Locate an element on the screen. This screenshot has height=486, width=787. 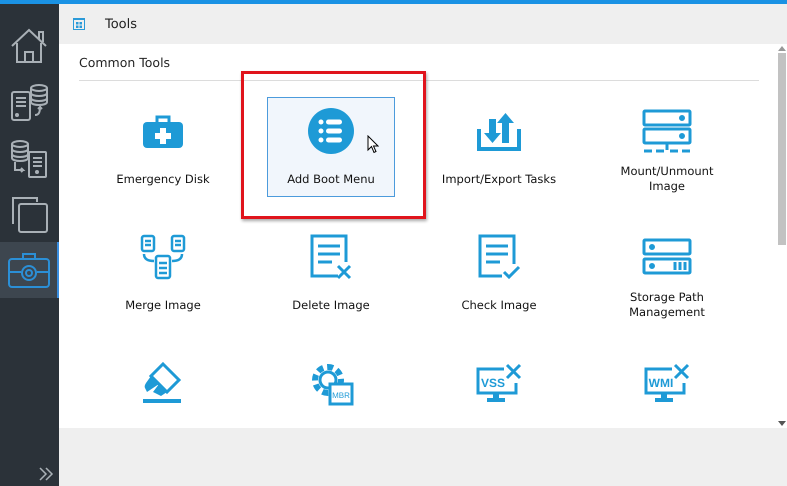
storage-server-icon is located at coordinates (667, 257).